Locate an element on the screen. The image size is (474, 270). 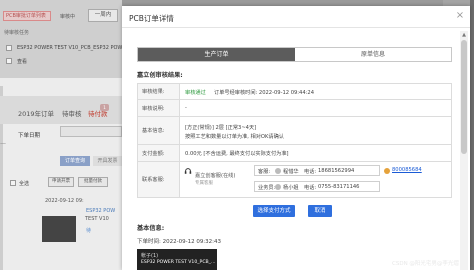
service-avatar is located at coordinates (278, 171).